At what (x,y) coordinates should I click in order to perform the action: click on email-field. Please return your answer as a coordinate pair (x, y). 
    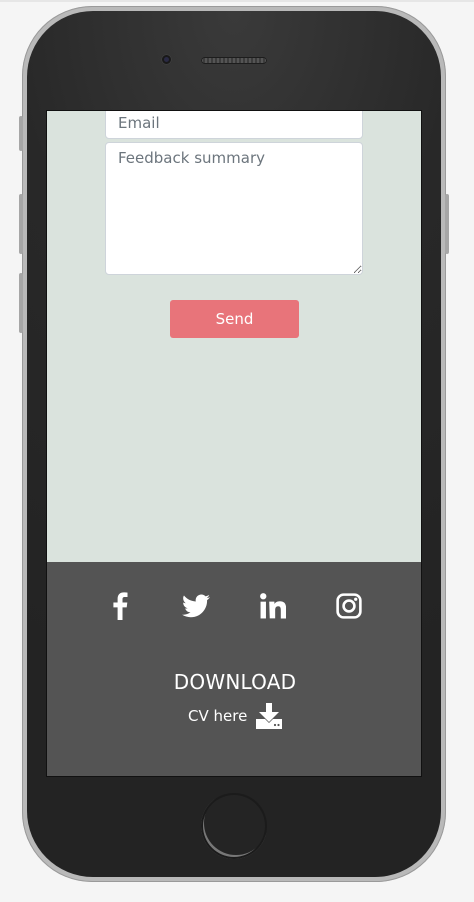
    Looking at the image, I should click on (234, 125).